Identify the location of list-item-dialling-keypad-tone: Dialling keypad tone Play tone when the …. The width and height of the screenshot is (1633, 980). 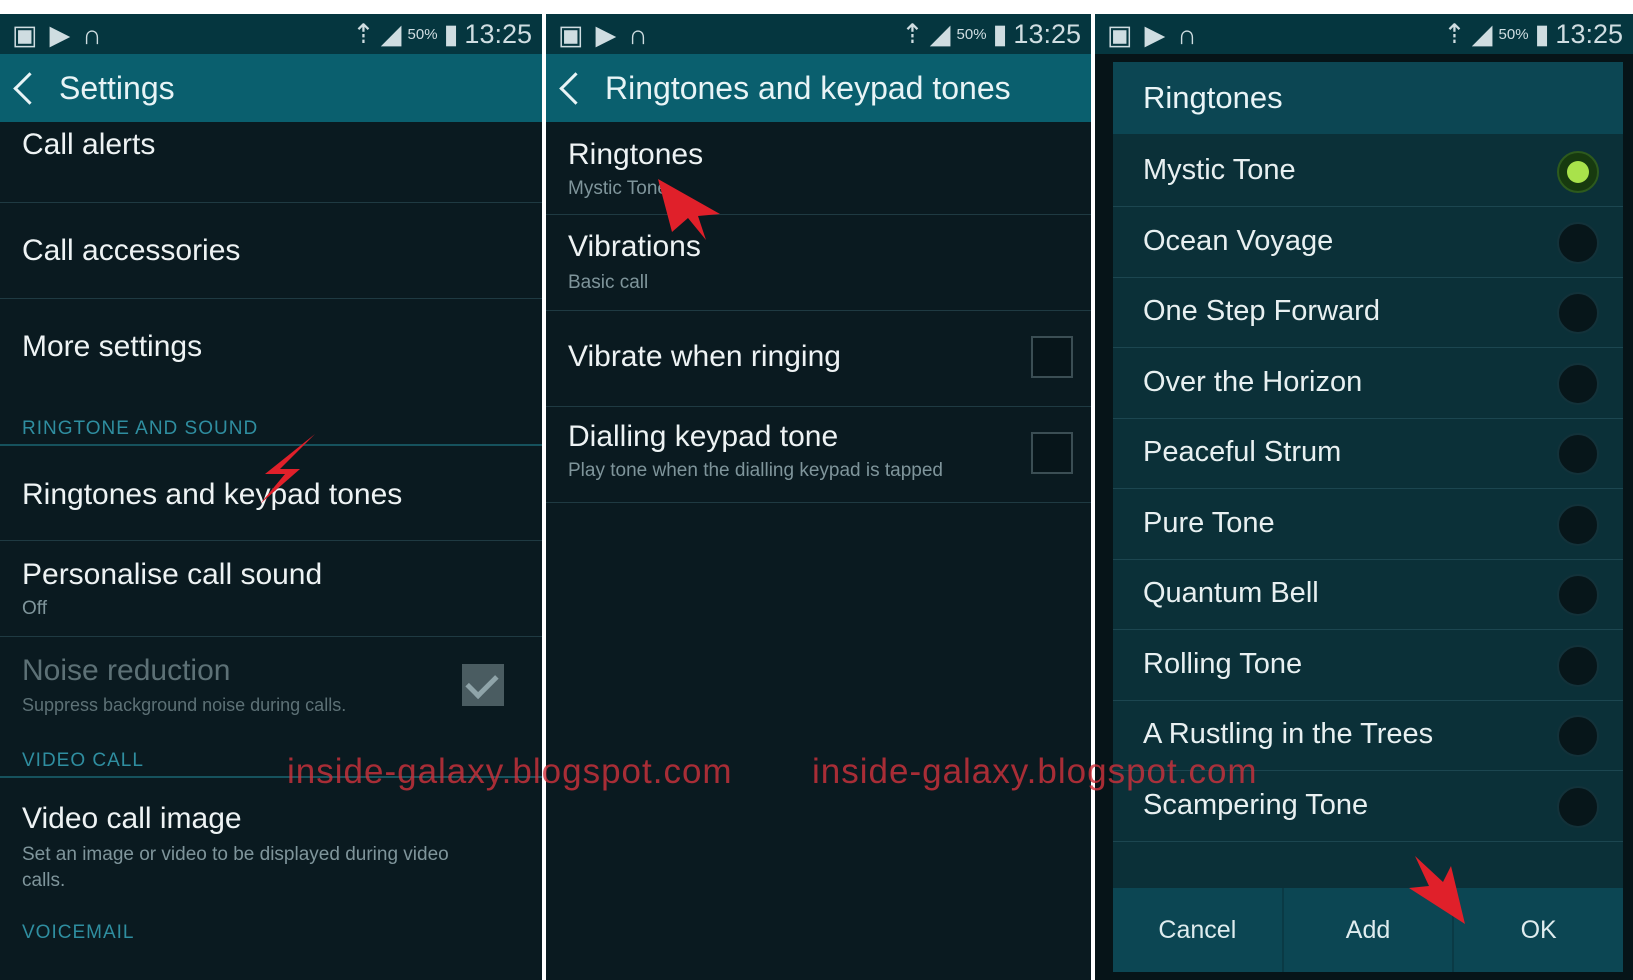
(818, 454).